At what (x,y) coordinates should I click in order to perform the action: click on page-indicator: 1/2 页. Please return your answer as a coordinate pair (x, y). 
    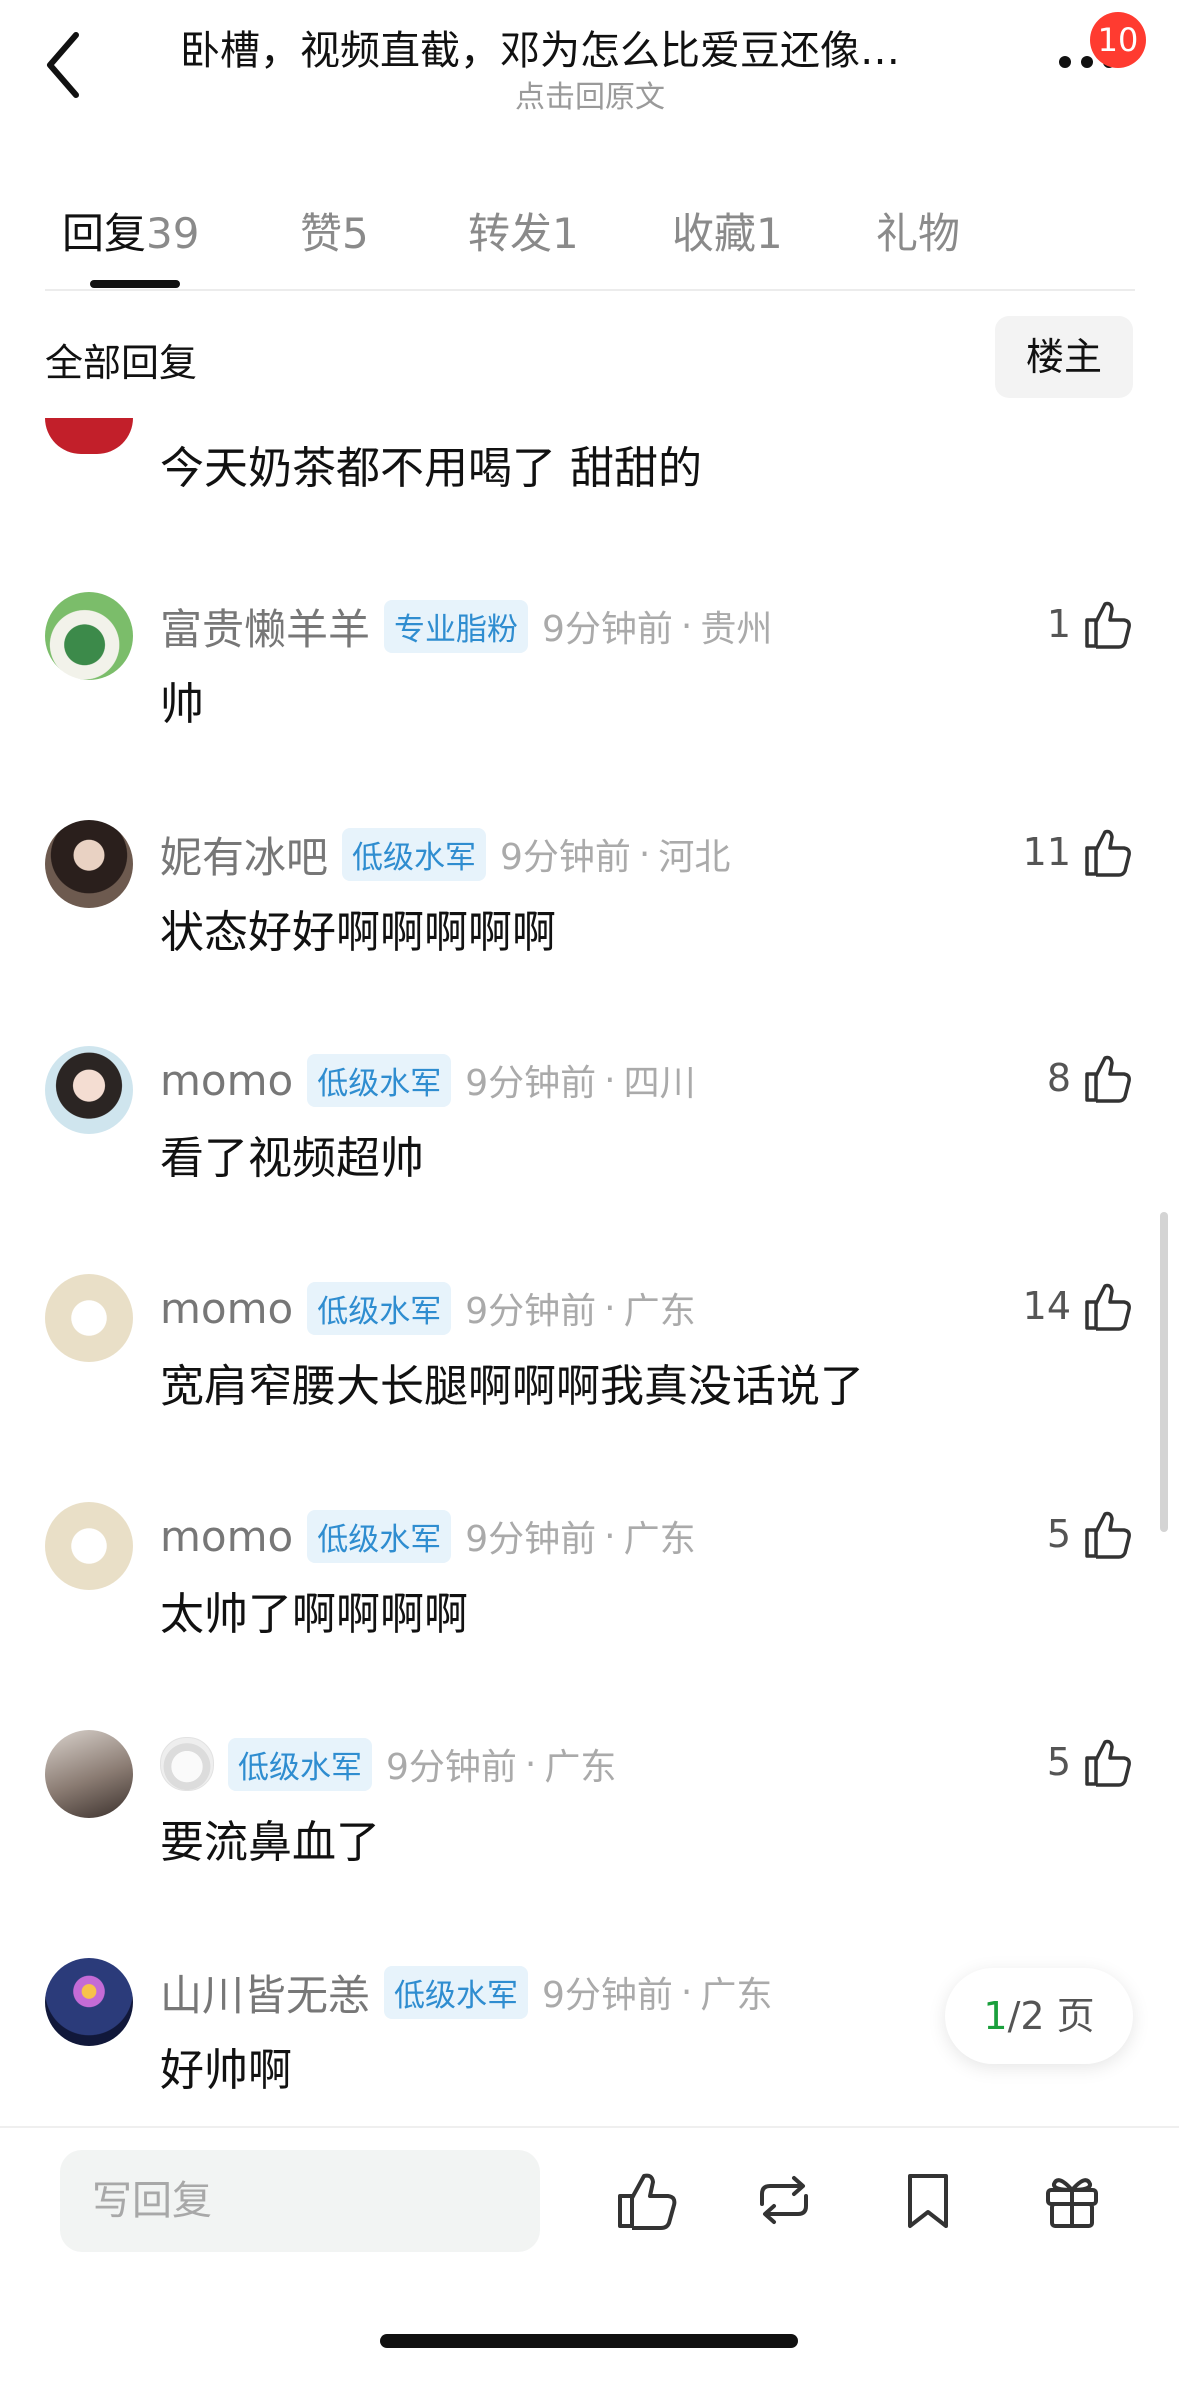
    Looking at the image, I should click on (1039, 2016).